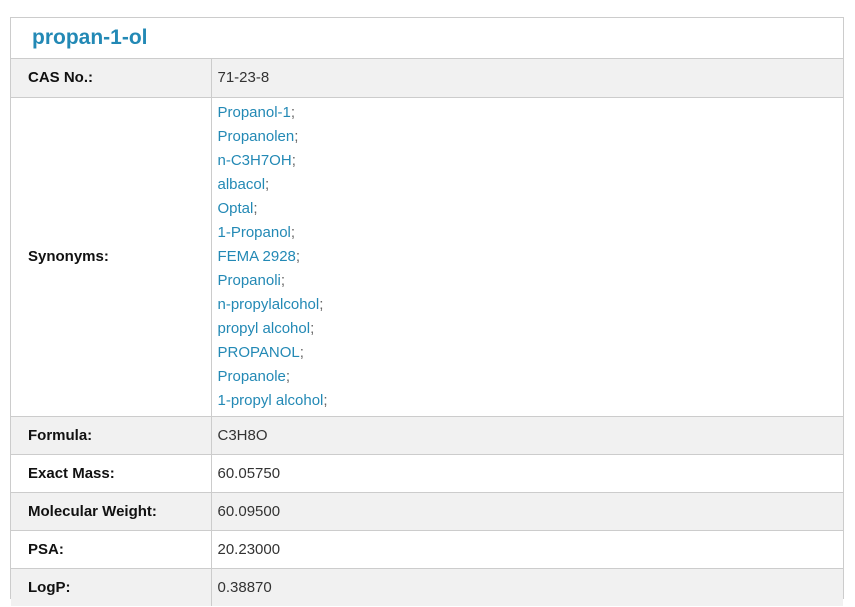 This screenshot has width=855, height=607. I want to click on synonym-item: Propanolen;, so click(530, 137).